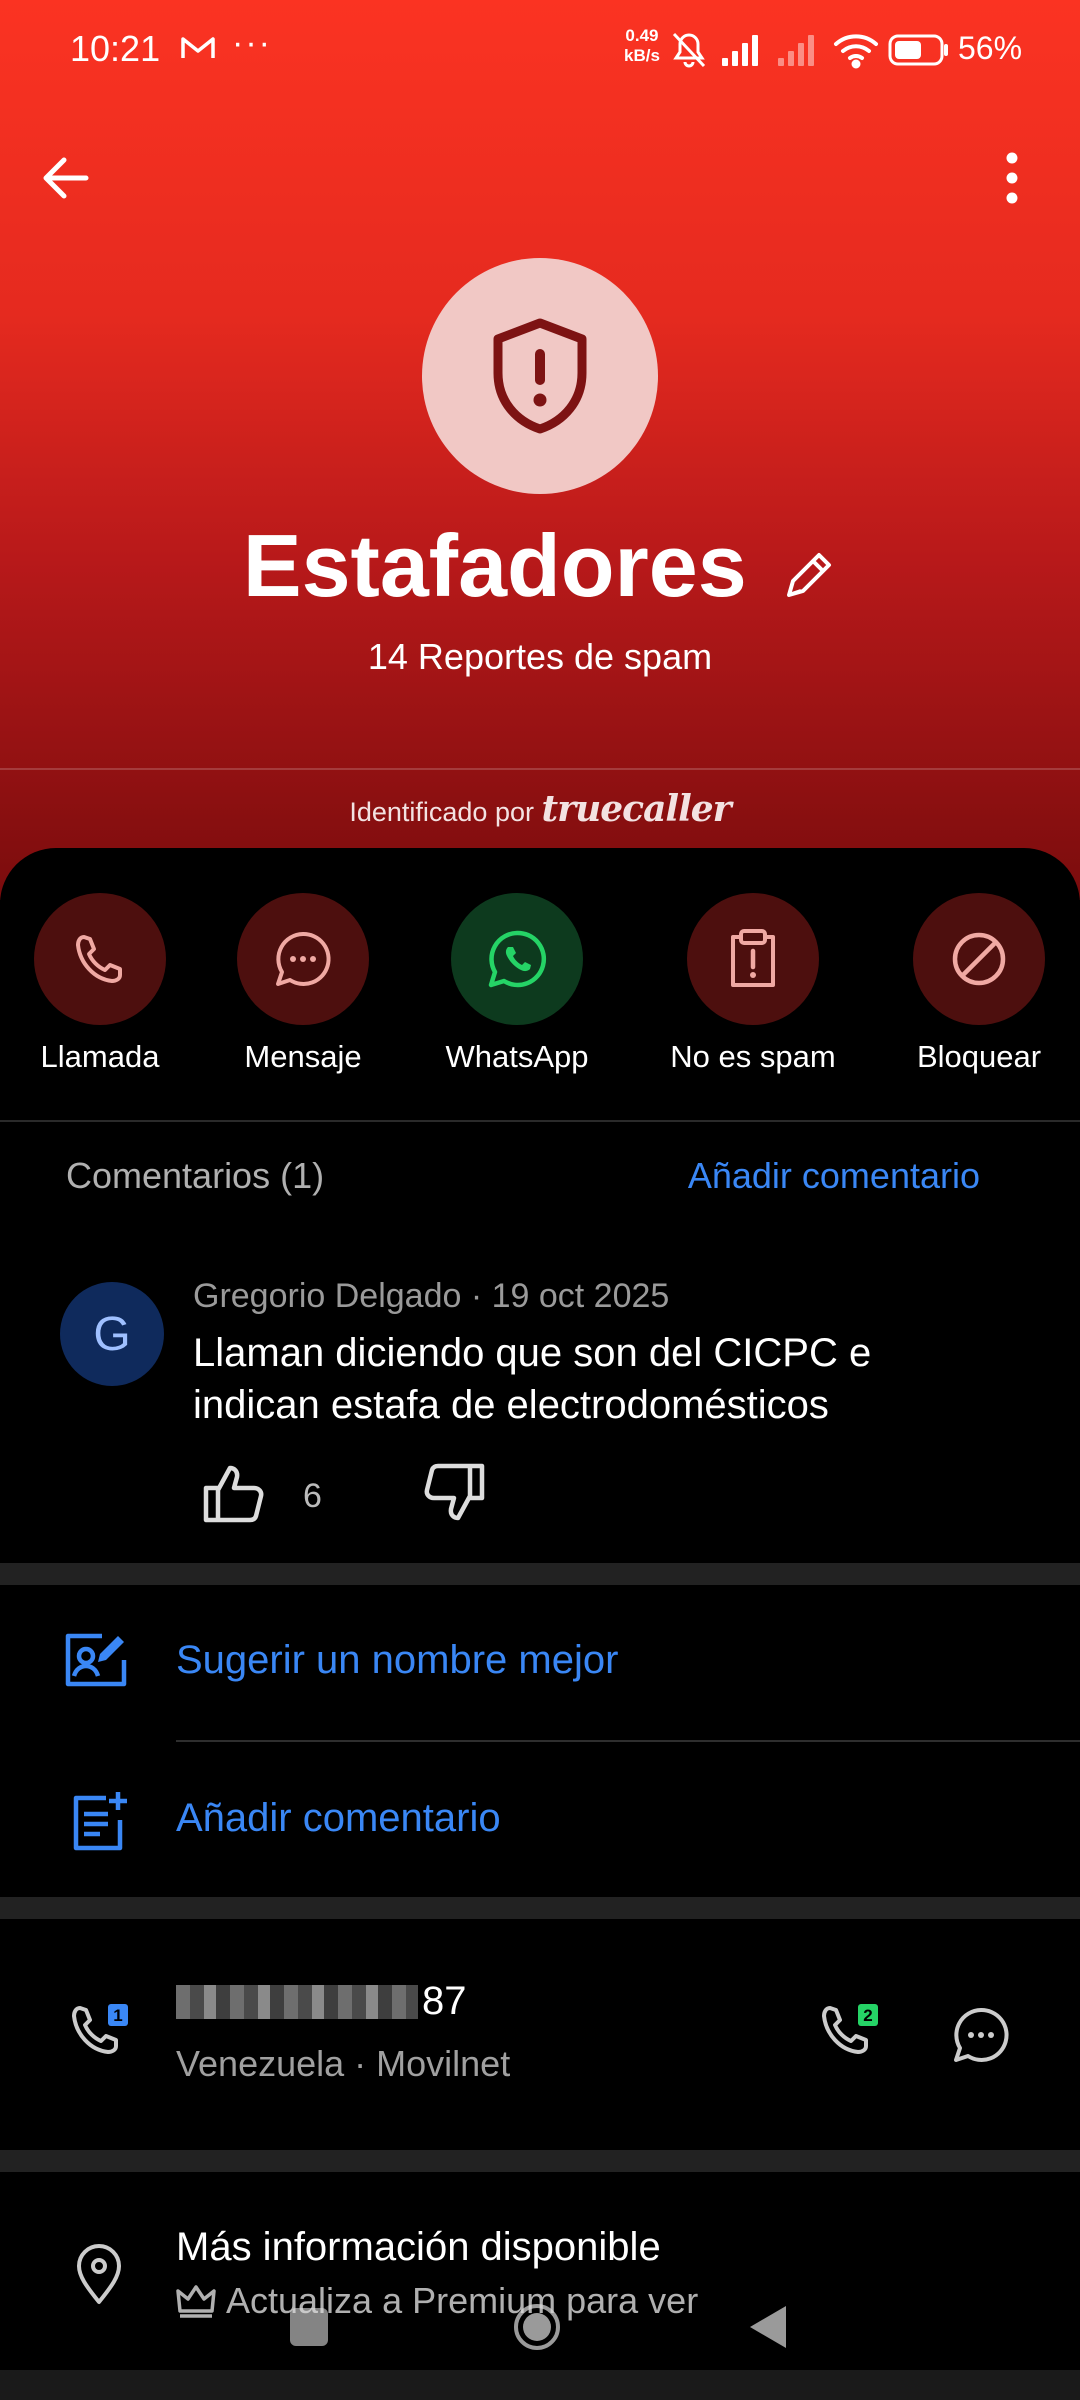  What do you see at coordinates (1012, 178) in the screenshot?
I see `more-options-icon` at bounding box center [1012, 178].